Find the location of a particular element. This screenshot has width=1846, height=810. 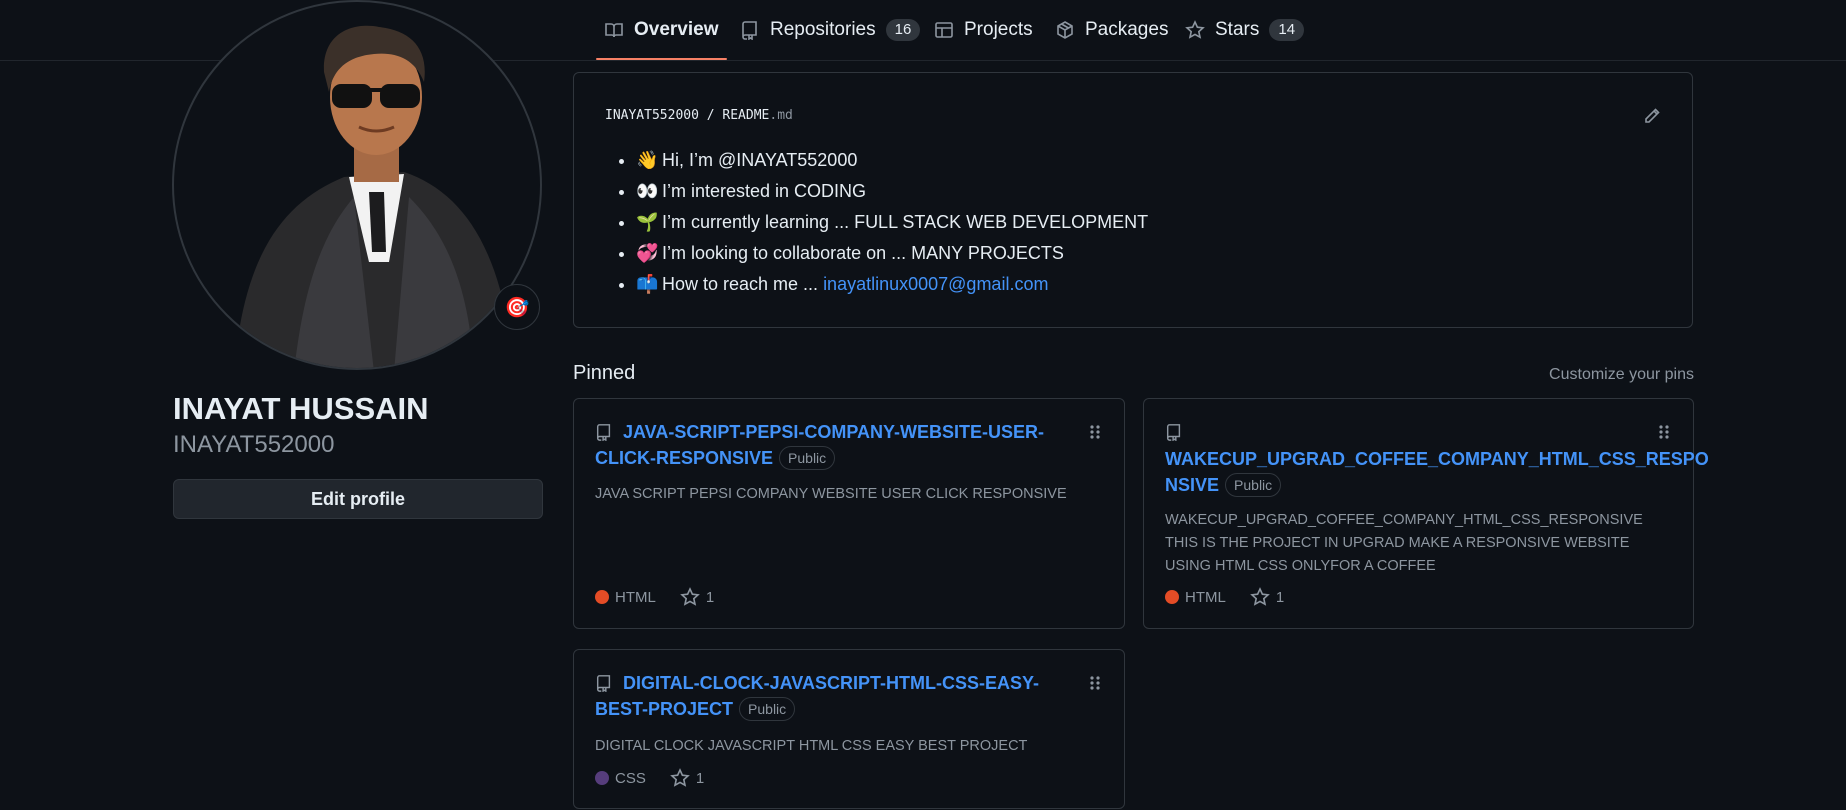

repo-language: CSS is located at coordinates (630, 778).